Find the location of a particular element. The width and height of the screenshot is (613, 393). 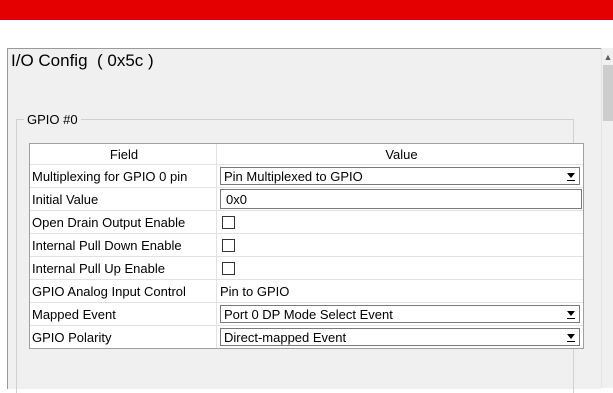

analog-input-label: GPIO Analog Input Control is located at coordinates (123, 291).